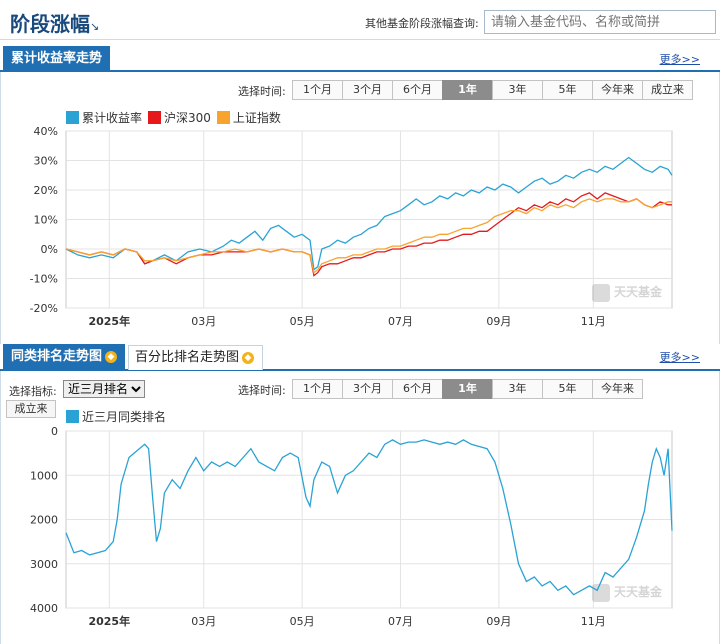 The width and height of the screenshot is (720, 644). I want to click on y-tick-label: 4000, so click(44, 608).